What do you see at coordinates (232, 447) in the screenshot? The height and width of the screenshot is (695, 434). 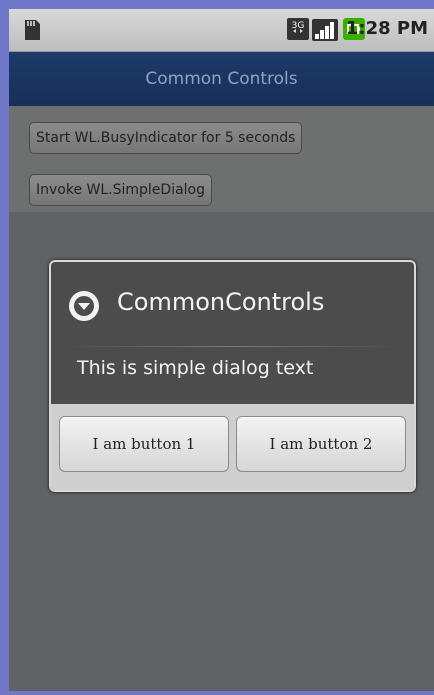 I see `dialog-button-bar: I am button 1 I am button 2` at bounding box center [232, 447].